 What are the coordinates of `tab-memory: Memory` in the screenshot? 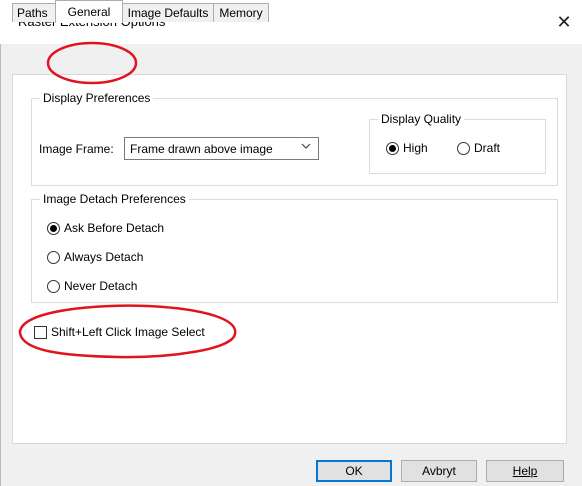 It's located at (241, 12).